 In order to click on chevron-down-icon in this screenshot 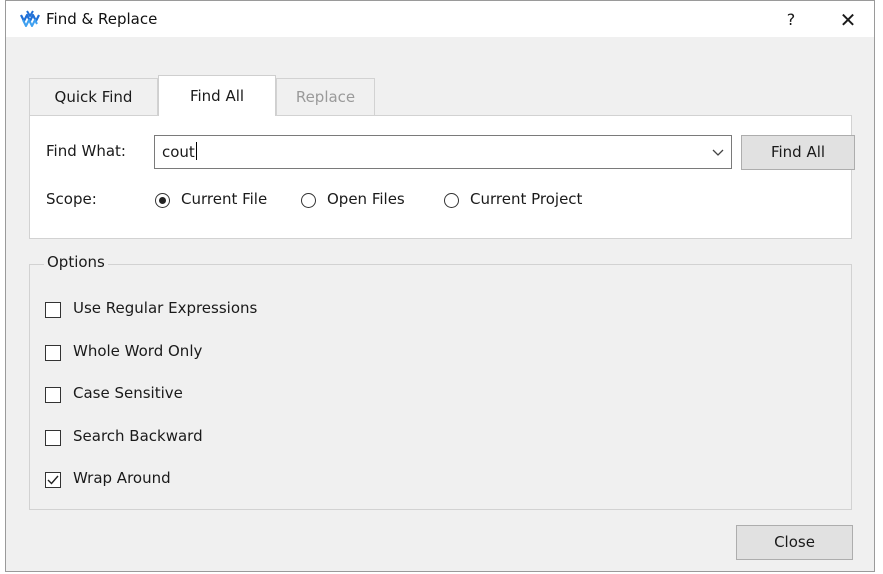, I will do `click(718, 152)`.